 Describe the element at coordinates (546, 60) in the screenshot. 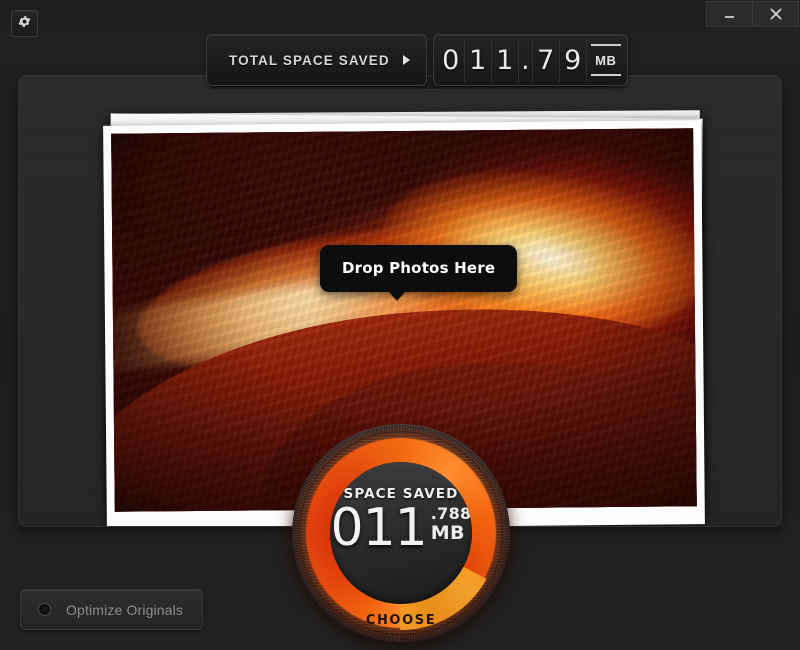

I see `total-digit-4: 7` at that location.